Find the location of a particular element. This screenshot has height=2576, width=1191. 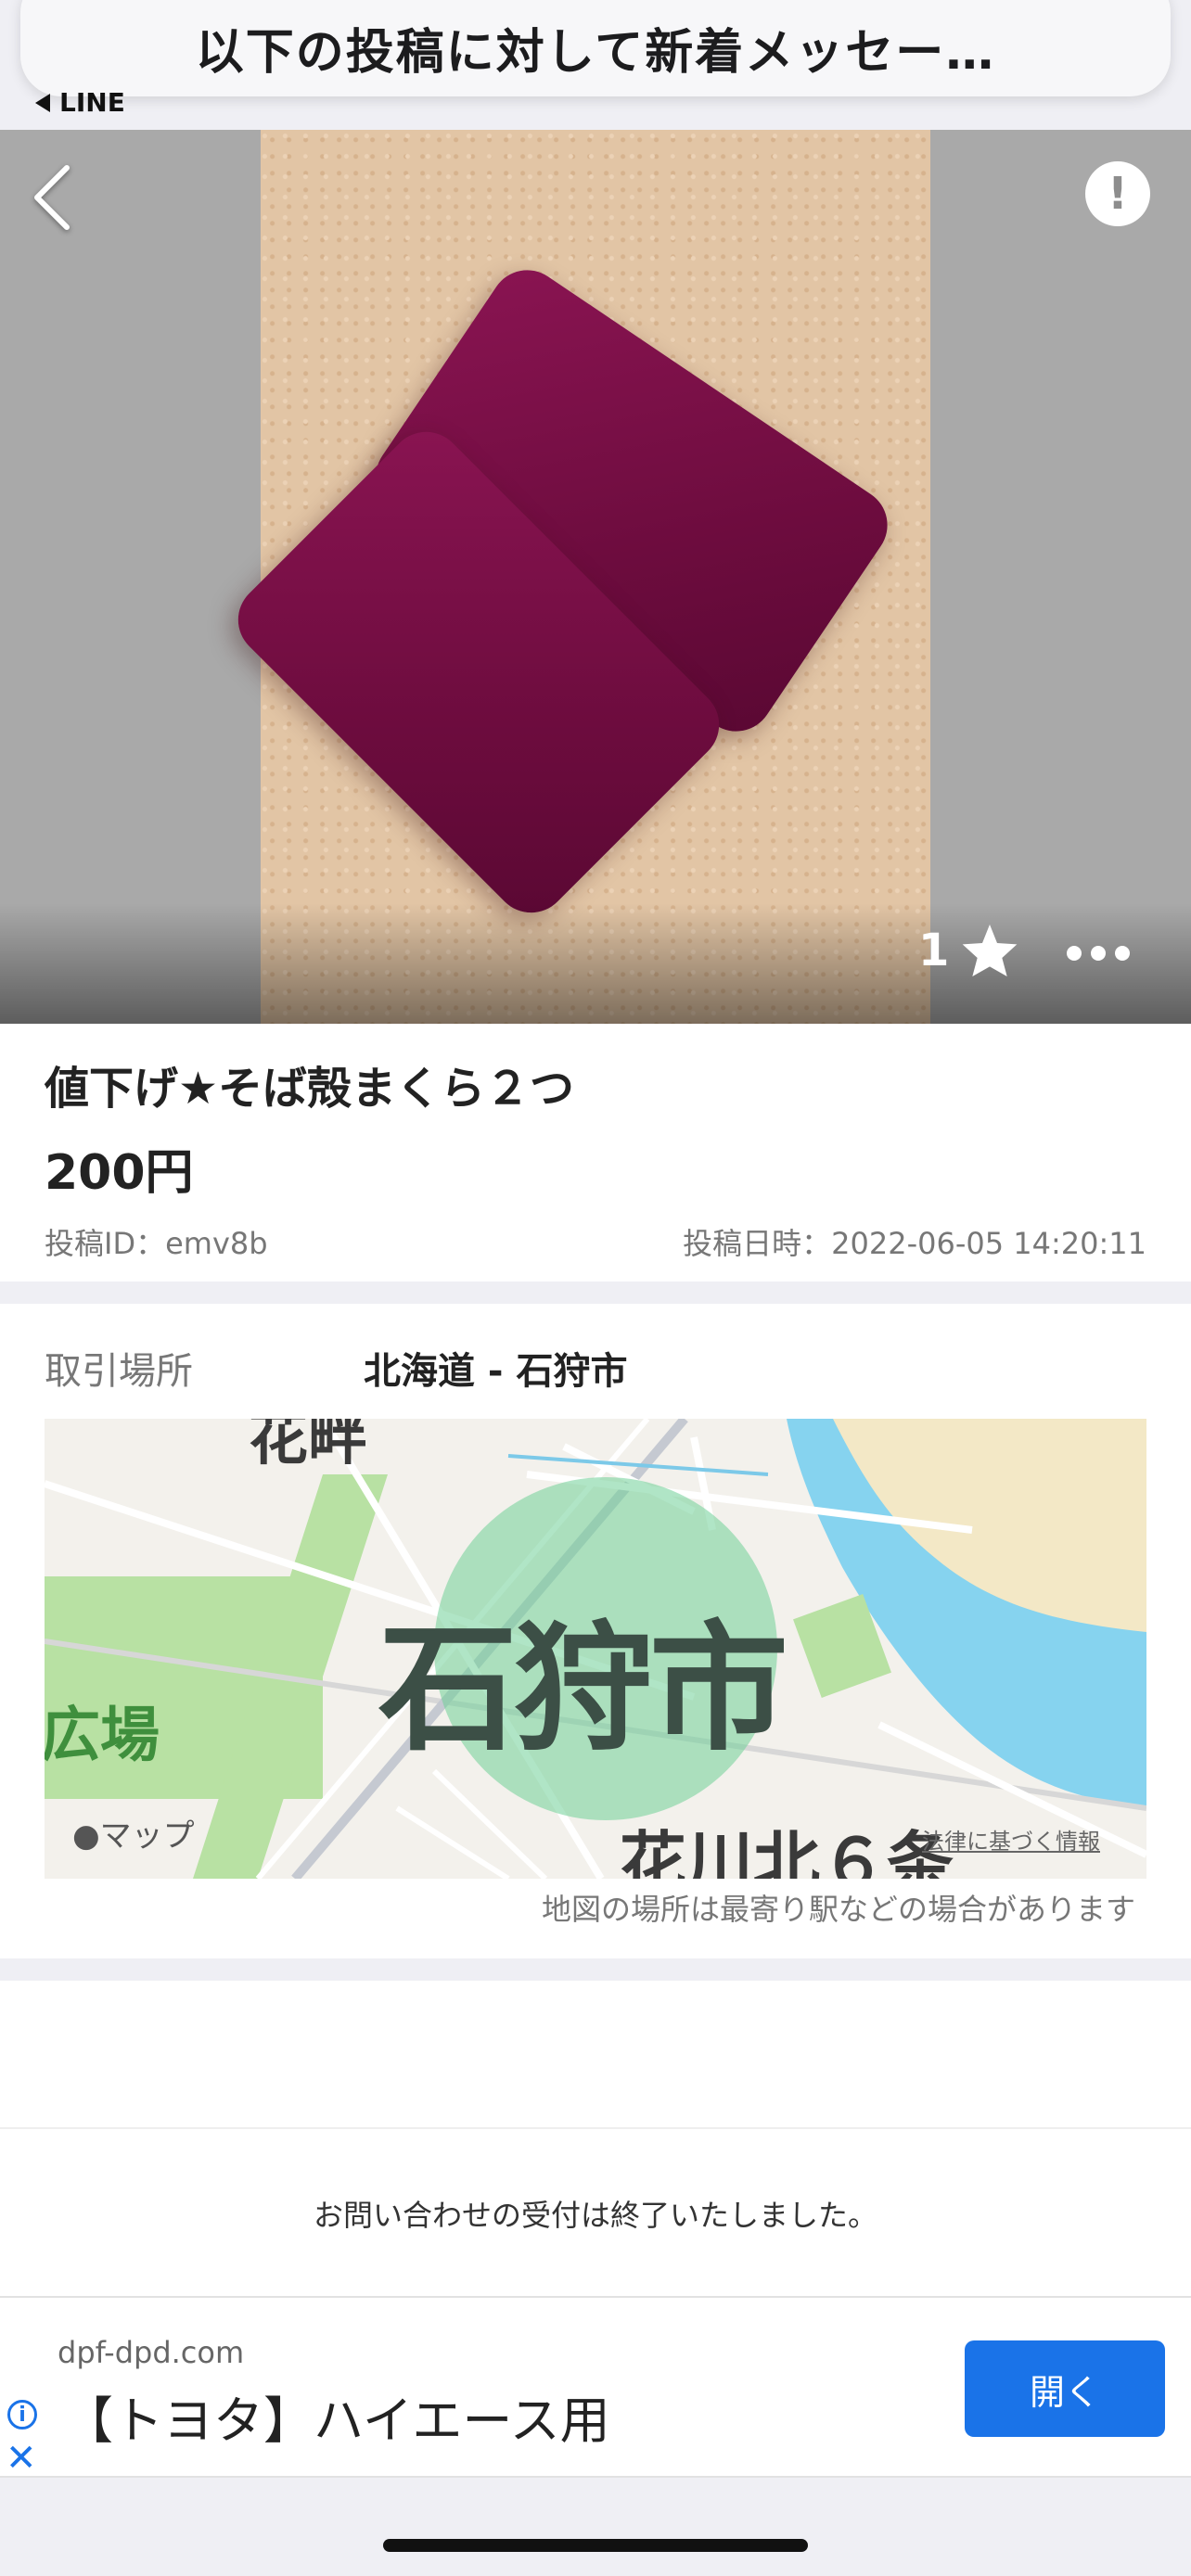

ad-info-icon: i is located at coordinates (22, 2414).